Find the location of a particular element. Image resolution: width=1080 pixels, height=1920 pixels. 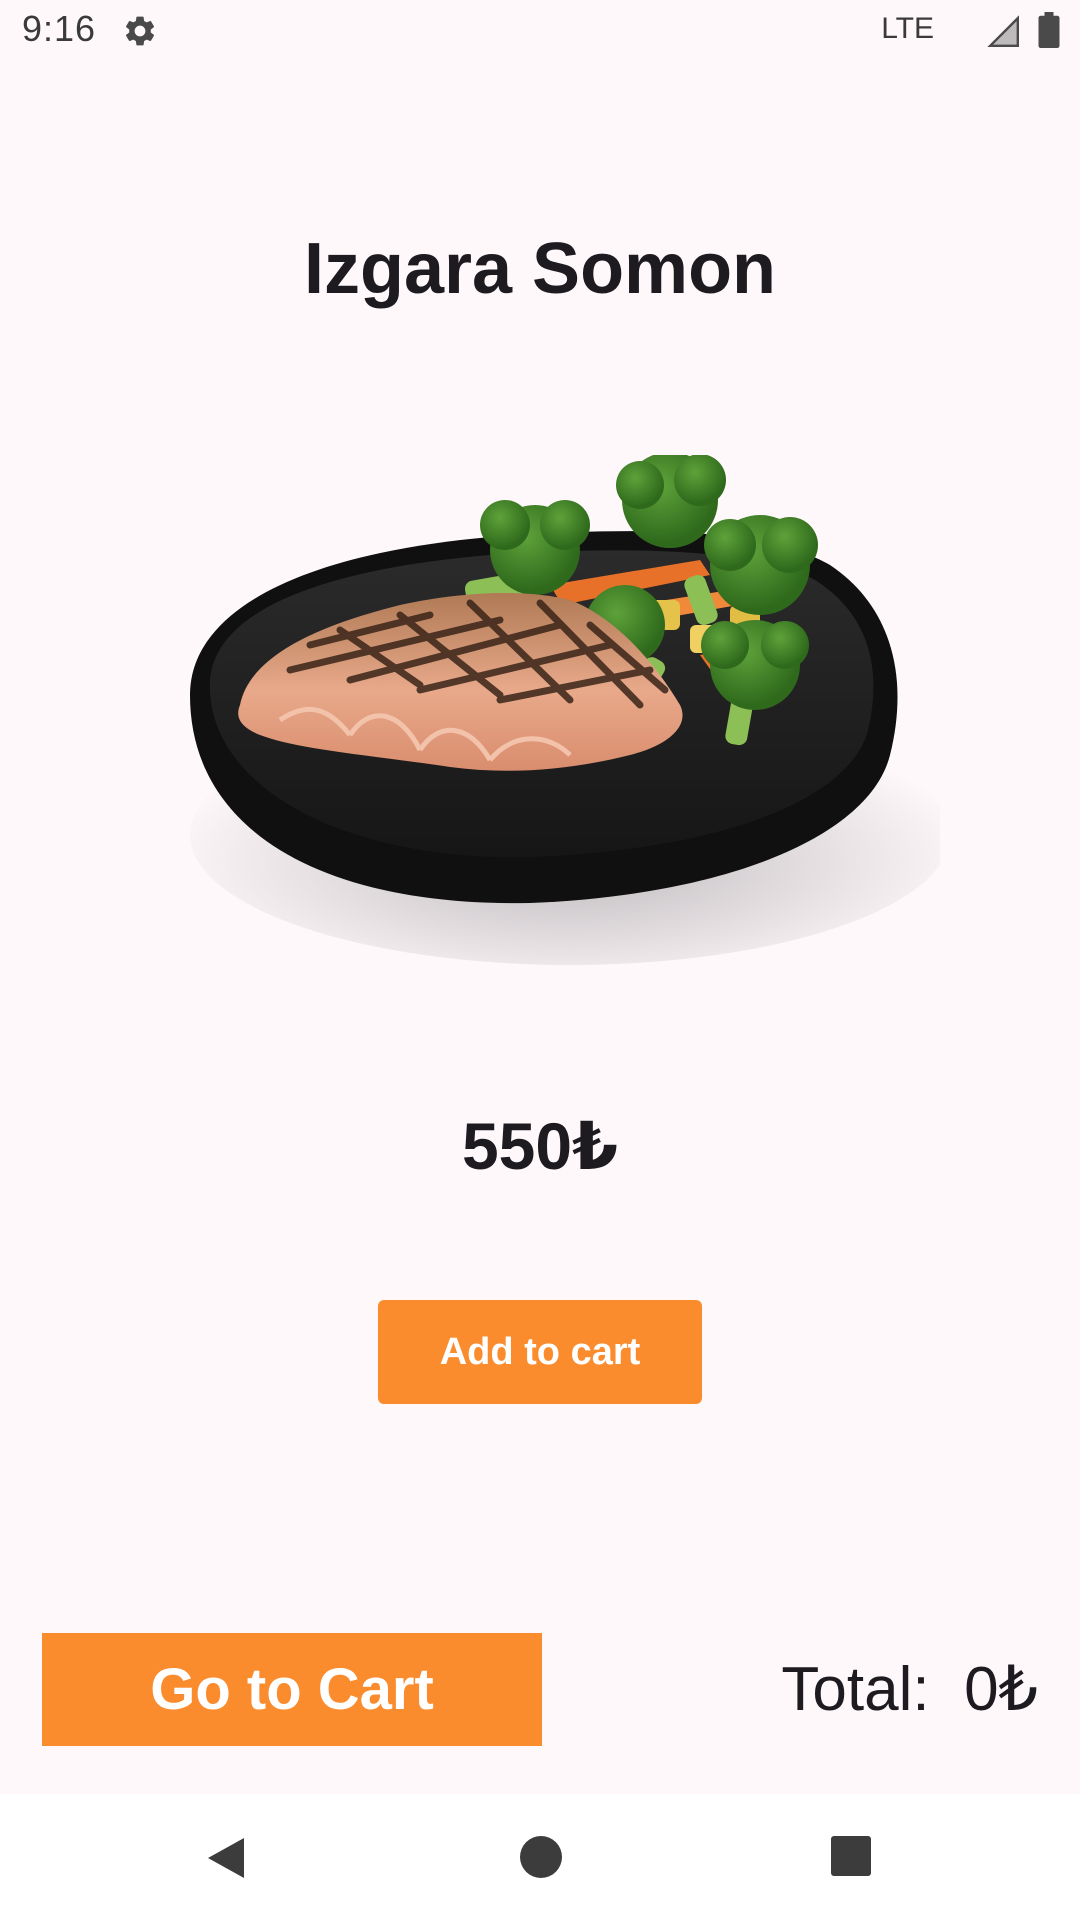

recents-square-icon is located at coordinates (851, 1856).